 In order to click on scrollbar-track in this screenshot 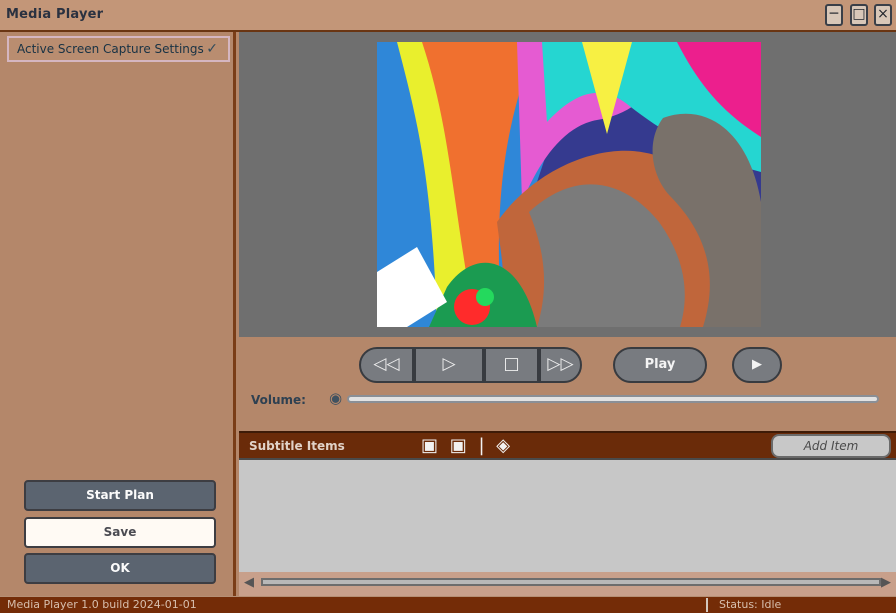, I will do `click(571, 582)`.